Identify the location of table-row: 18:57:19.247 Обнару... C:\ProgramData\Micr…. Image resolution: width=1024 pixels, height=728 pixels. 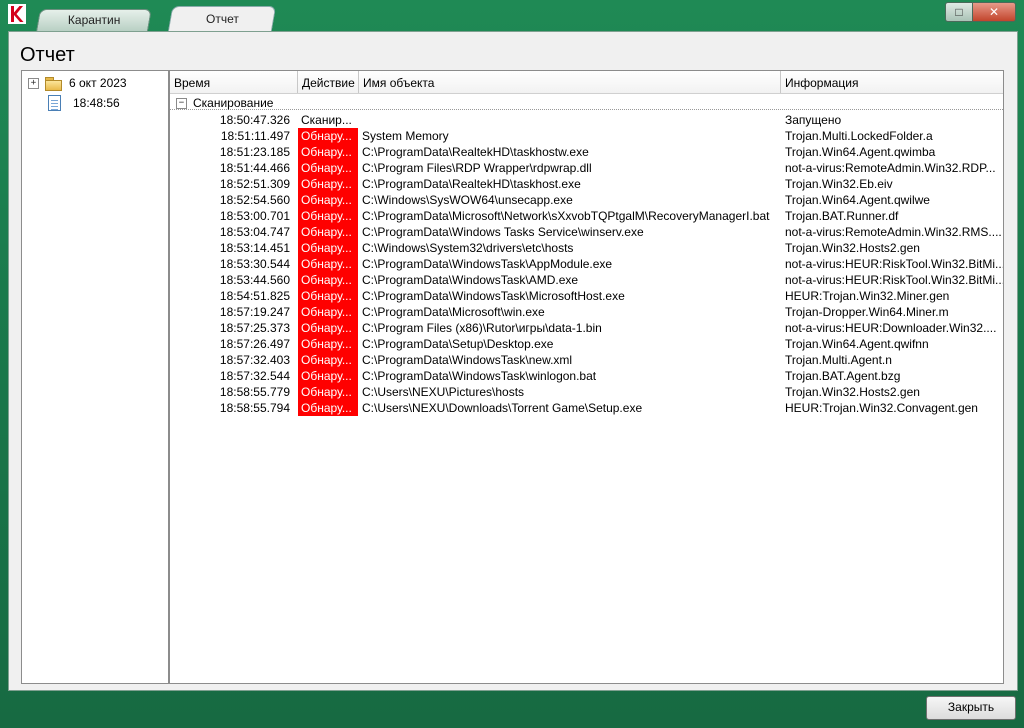
(586, 312).